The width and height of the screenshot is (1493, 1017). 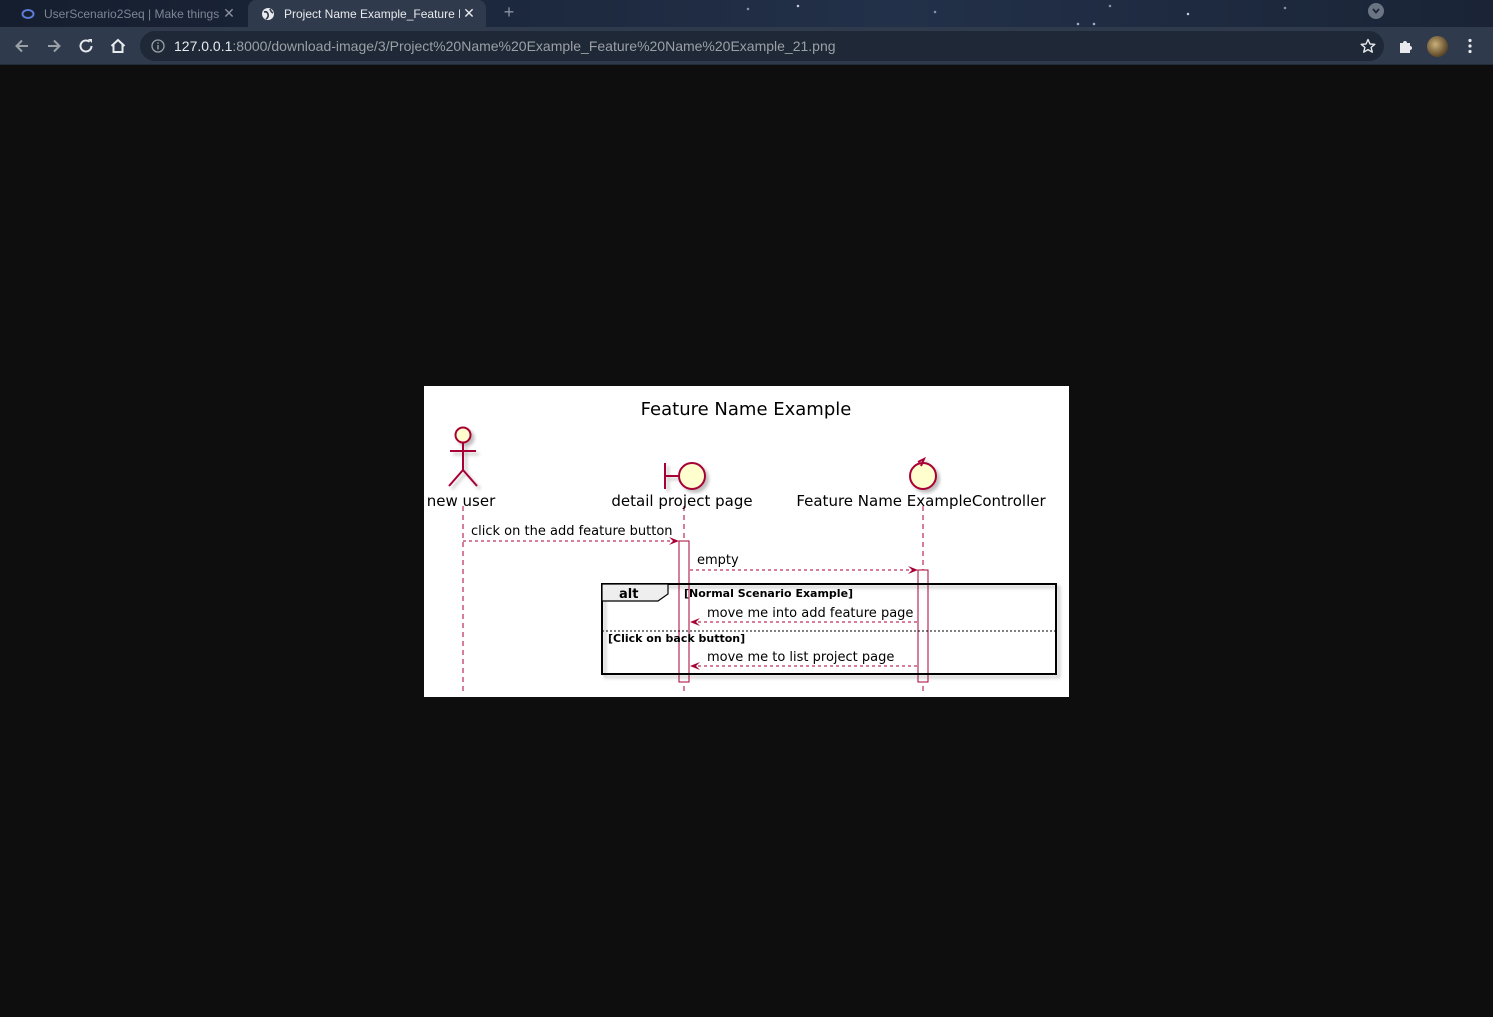 I want to click on control-icon, so click(x=923, y=473).